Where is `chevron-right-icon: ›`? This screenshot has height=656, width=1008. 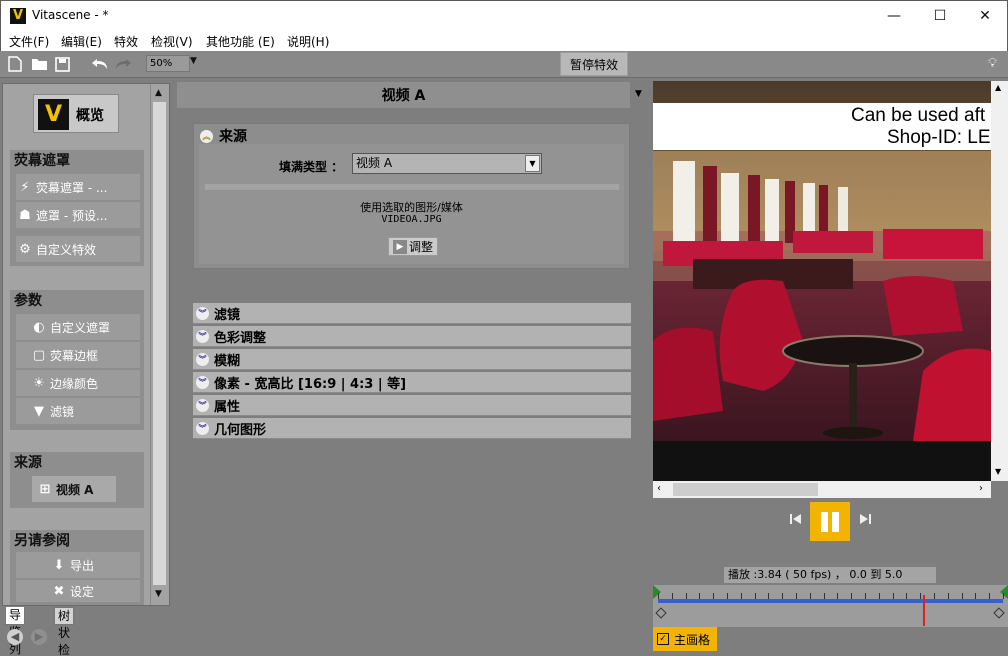
chevron-right-icon: › is located at coordinates (981, 488).